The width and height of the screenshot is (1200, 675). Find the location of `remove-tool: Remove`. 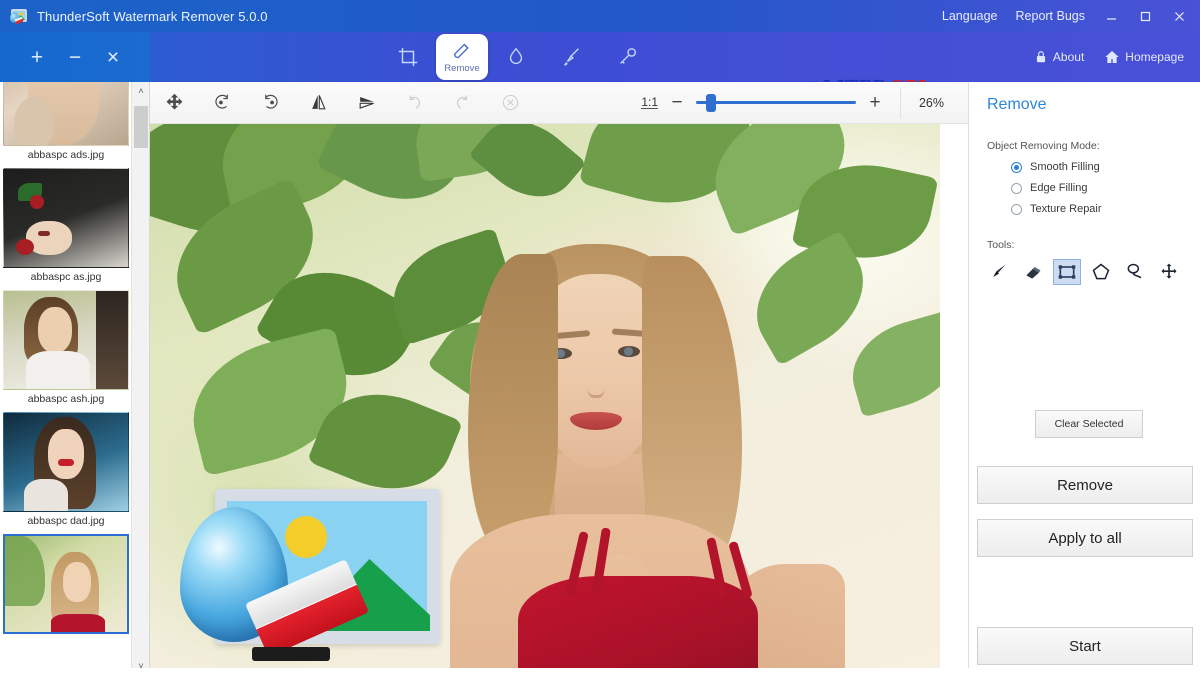

remove-tool: Remove is located at coordinates (462, 57).